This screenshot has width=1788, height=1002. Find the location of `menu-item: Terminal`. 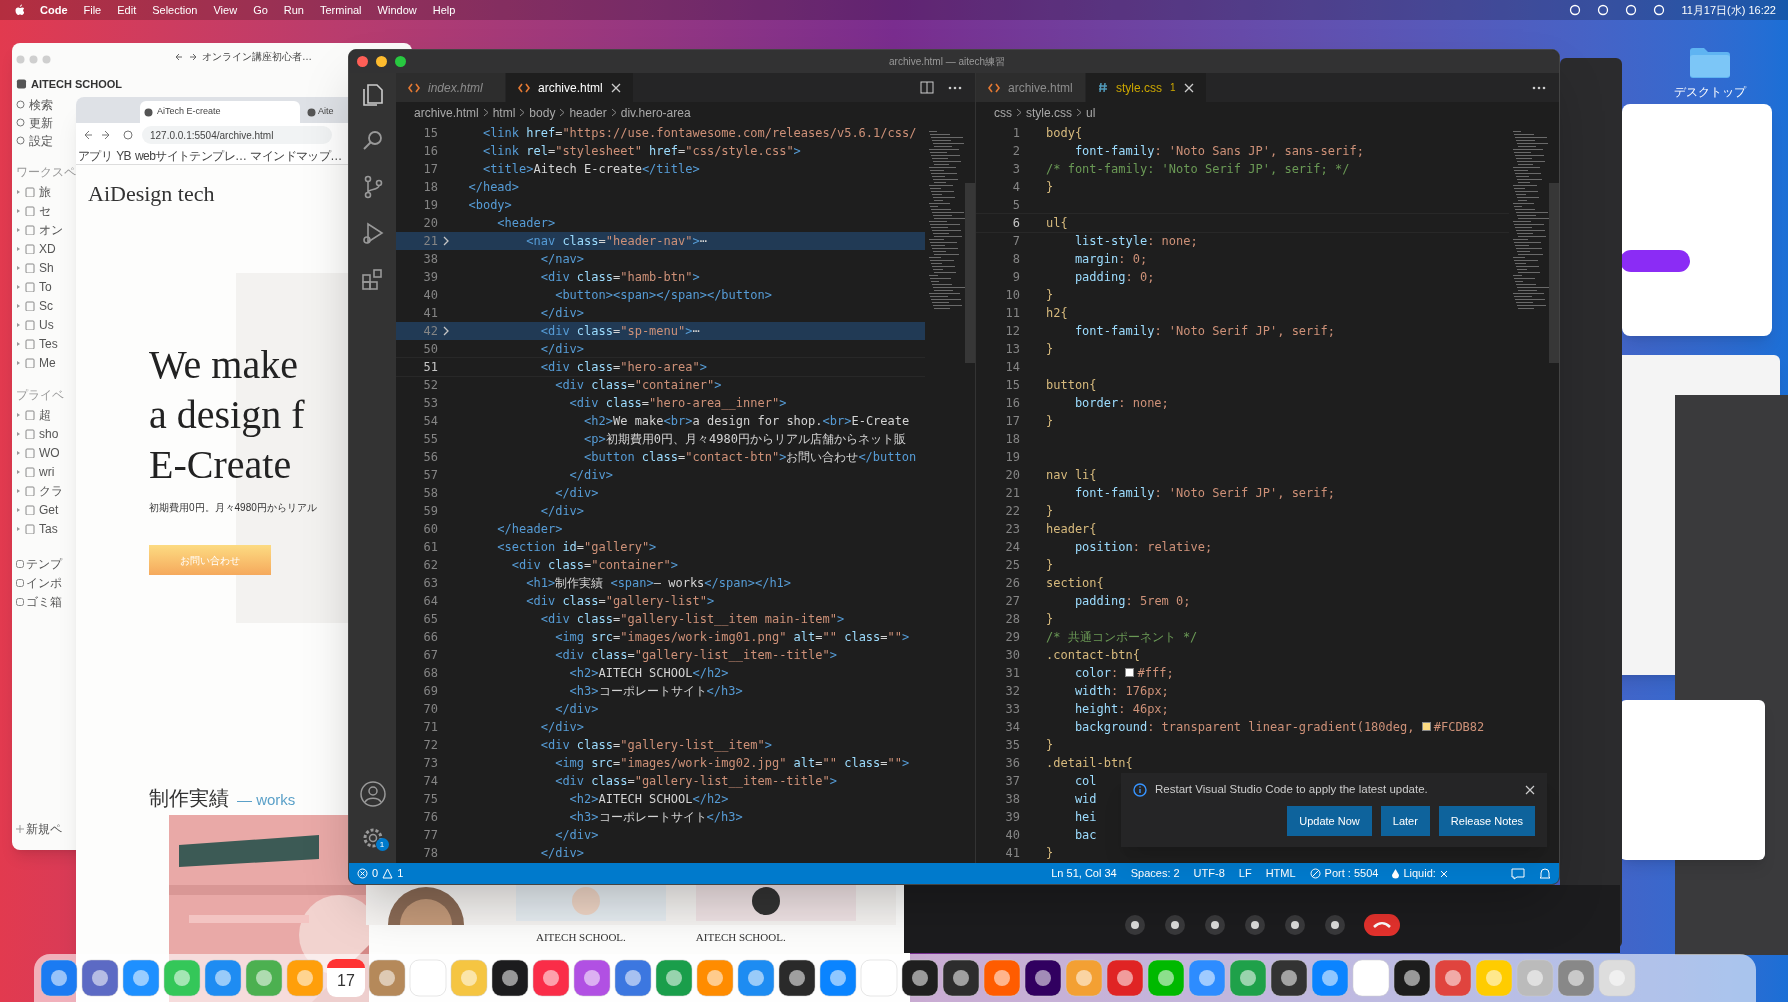

menu-item: Terminal is located at coordinates (341, 10).